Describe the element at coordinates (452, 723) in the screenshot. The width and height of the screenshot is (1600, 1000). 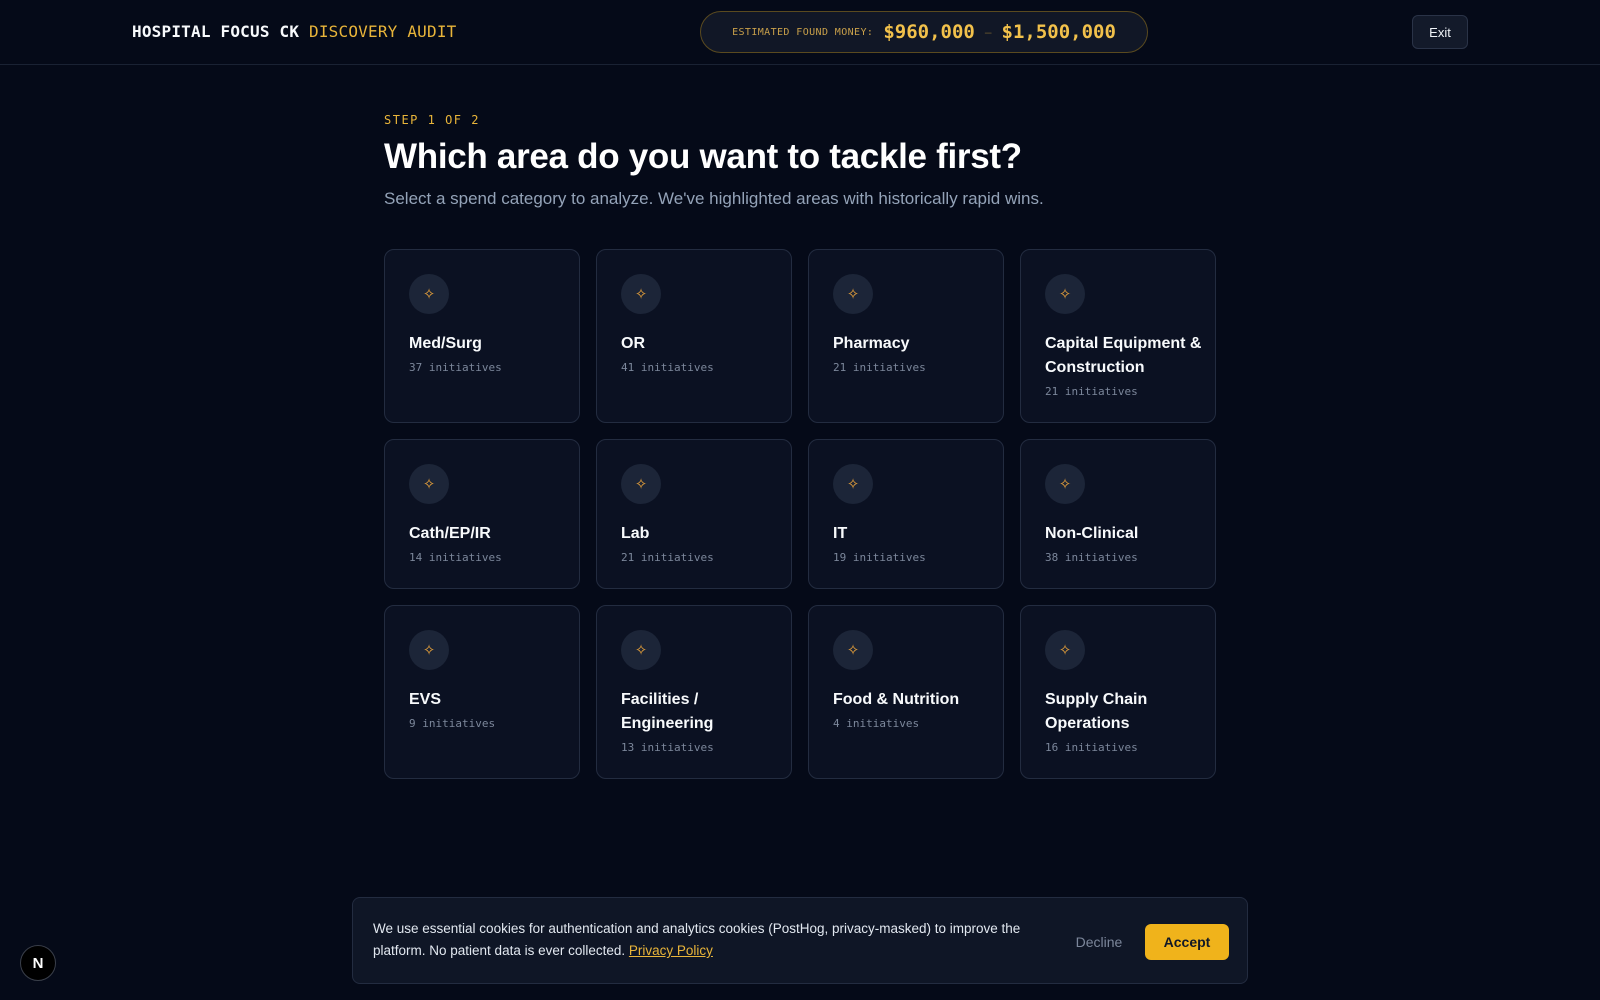
I see `category-count: 9 initiatives` at that location.